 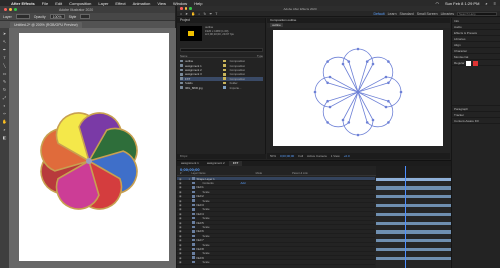 I want to click on character-settings, so click(x=476, y=86).